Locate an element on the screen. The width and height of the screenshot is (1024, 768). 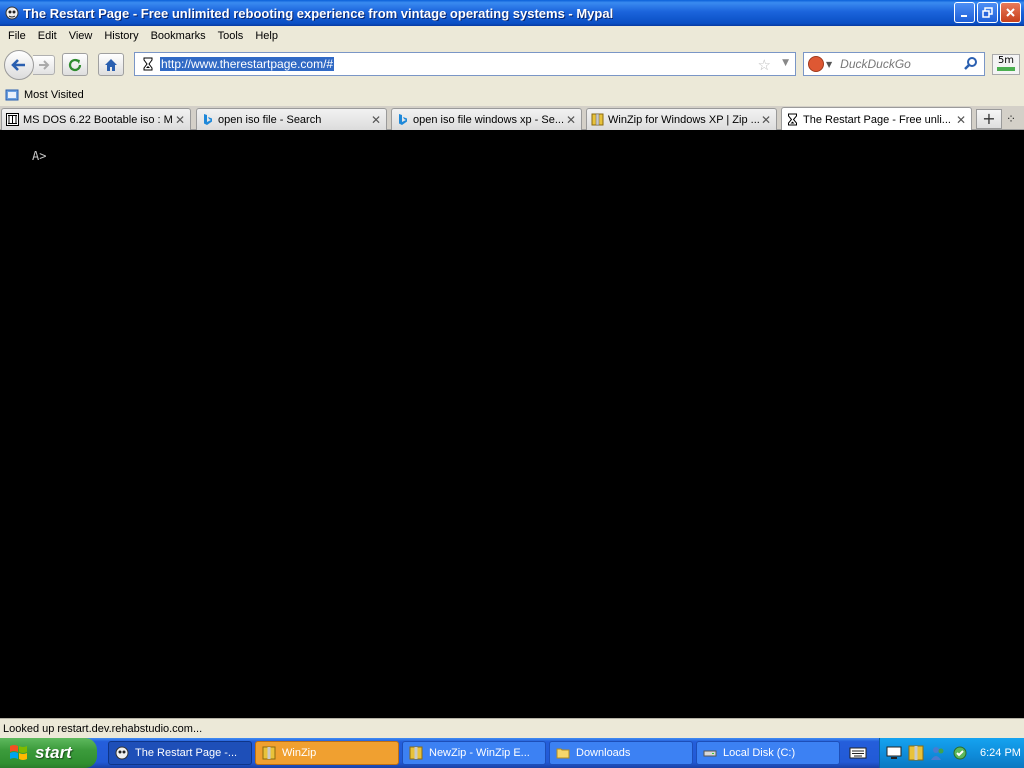
url-dropdown-icon: ▼ is located at coordinates (785, 63).